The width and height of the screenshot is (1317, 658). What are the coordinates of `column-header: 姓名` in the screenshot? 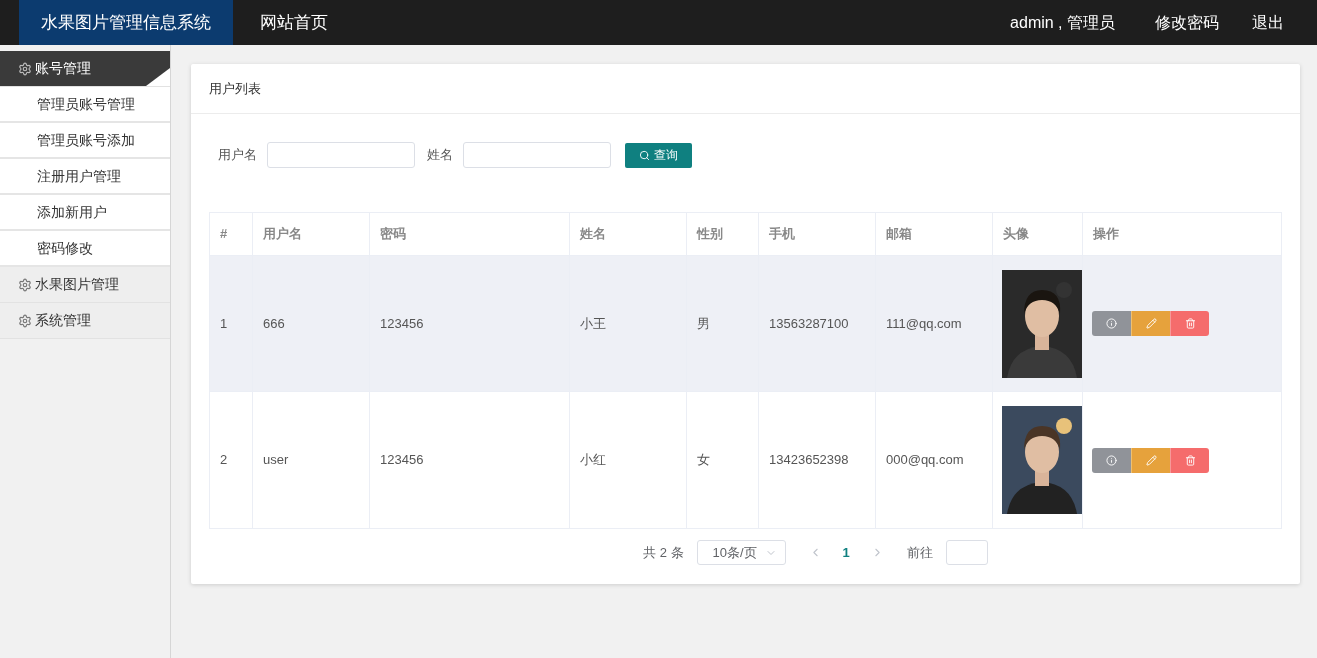 It's located at (628, 234).